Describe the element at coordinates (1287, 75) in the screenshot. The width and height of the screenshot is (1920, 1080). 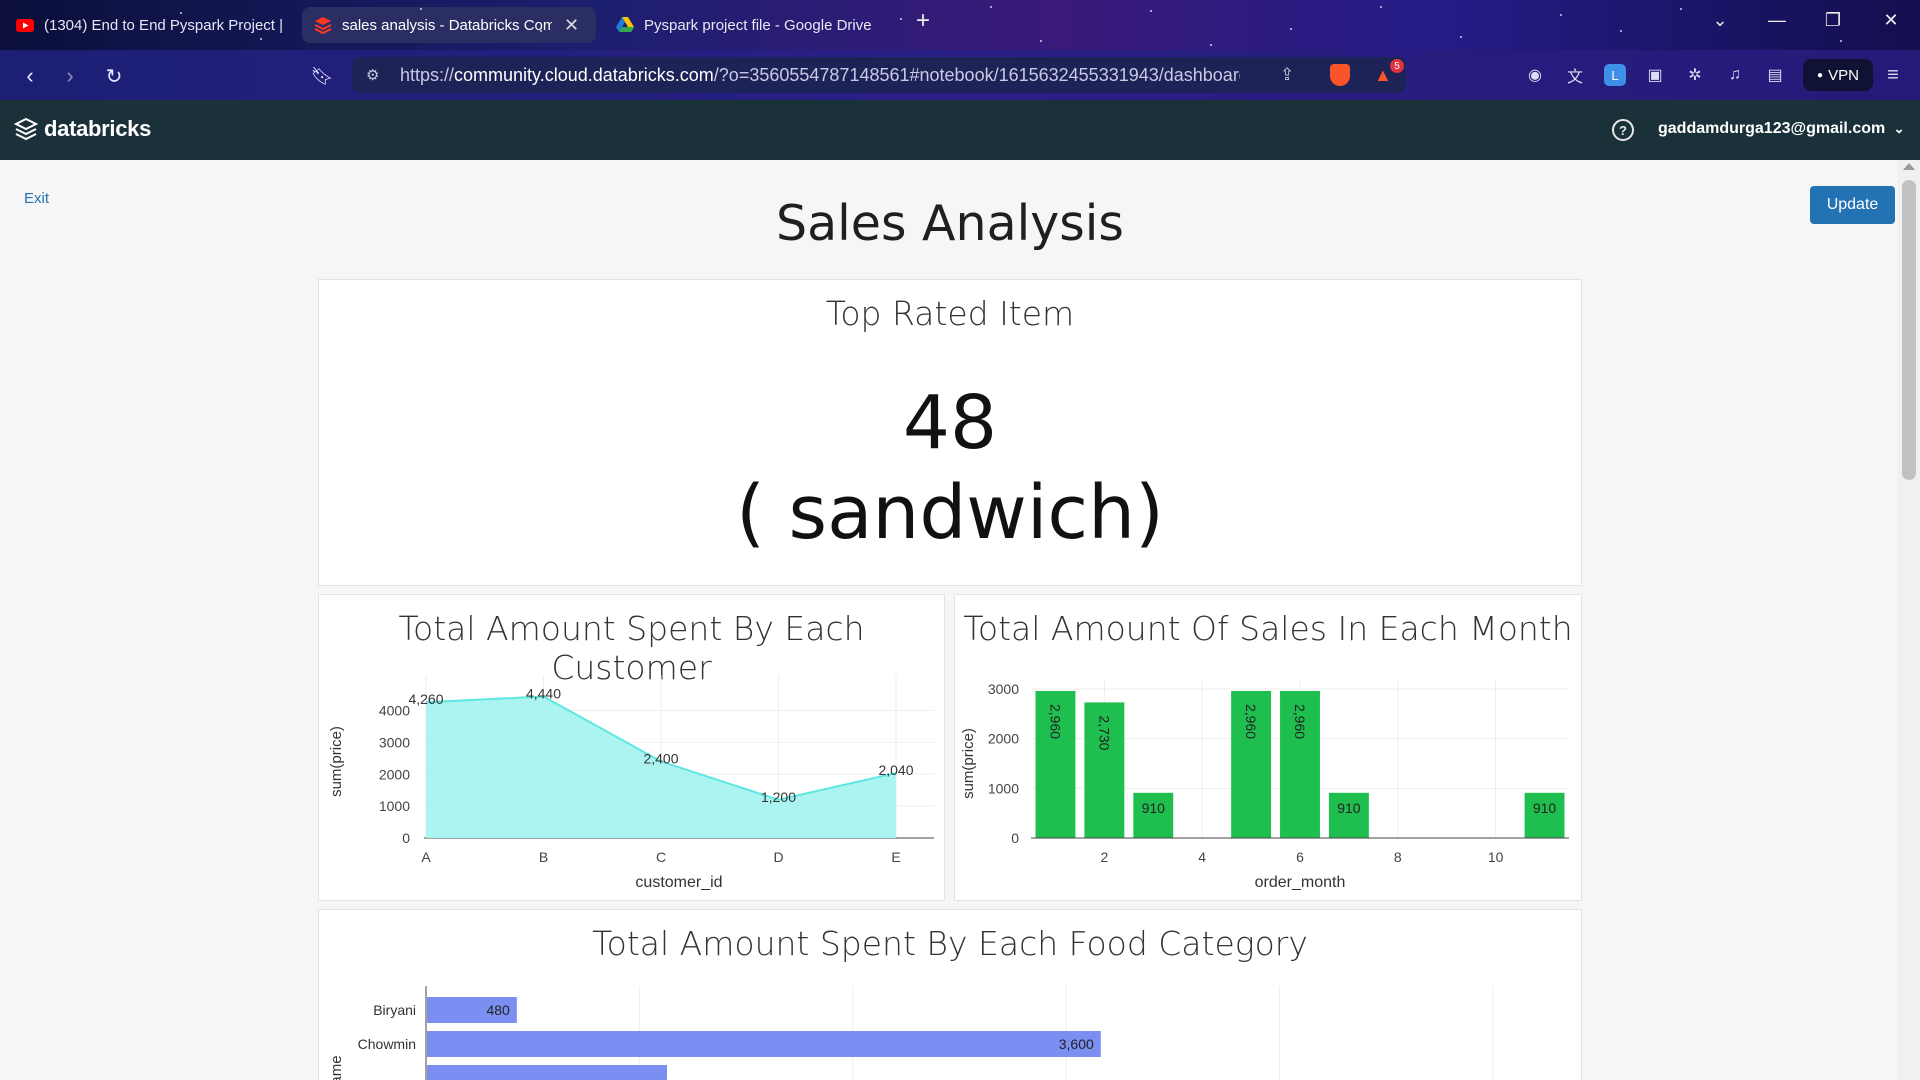
I see `share-icon: ⇪` at that location.